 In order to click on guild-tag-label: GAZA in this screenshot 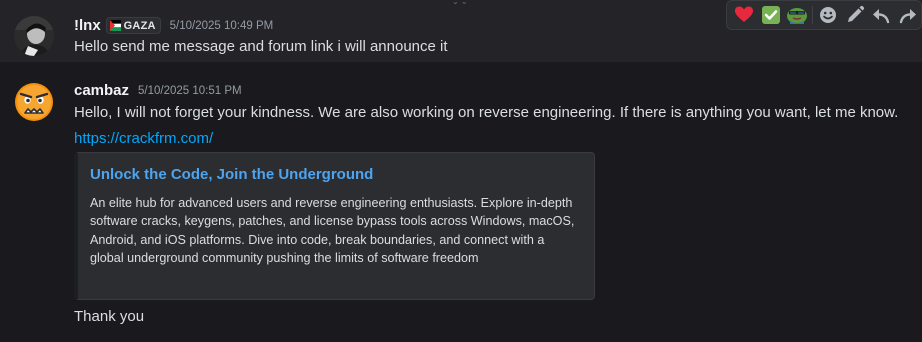, I will do `click(139, 25)`.